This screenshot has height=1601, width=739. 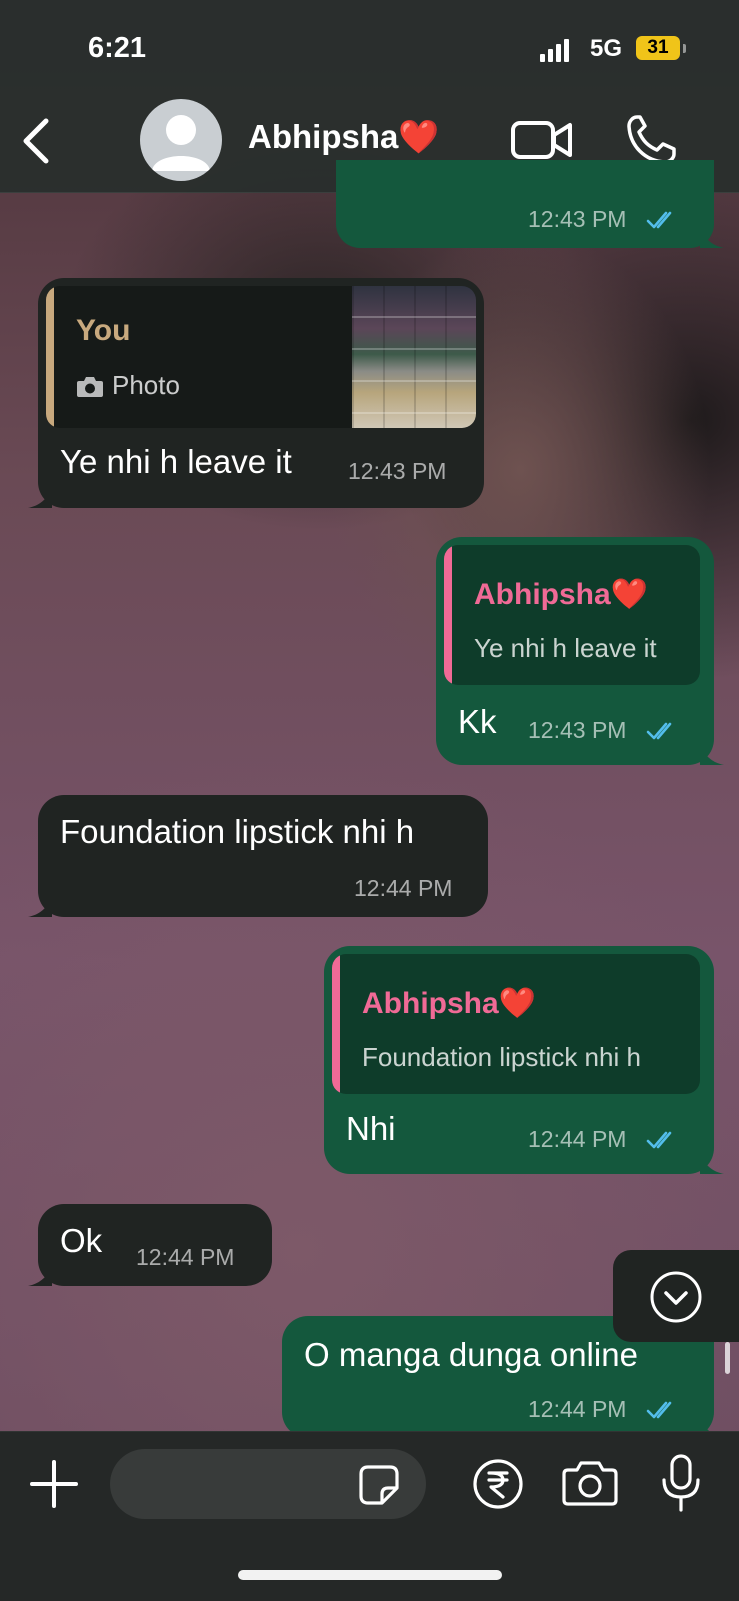 I want to click on message-text: Ye nhi h leave it, so click(x=176, y=461).